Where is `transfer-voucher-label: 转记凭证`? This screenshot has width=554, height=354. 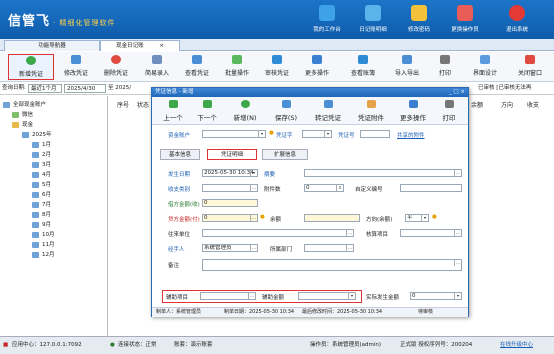 transfer-voucher-label: 转记凭证 is located at coordinates (328, 118).